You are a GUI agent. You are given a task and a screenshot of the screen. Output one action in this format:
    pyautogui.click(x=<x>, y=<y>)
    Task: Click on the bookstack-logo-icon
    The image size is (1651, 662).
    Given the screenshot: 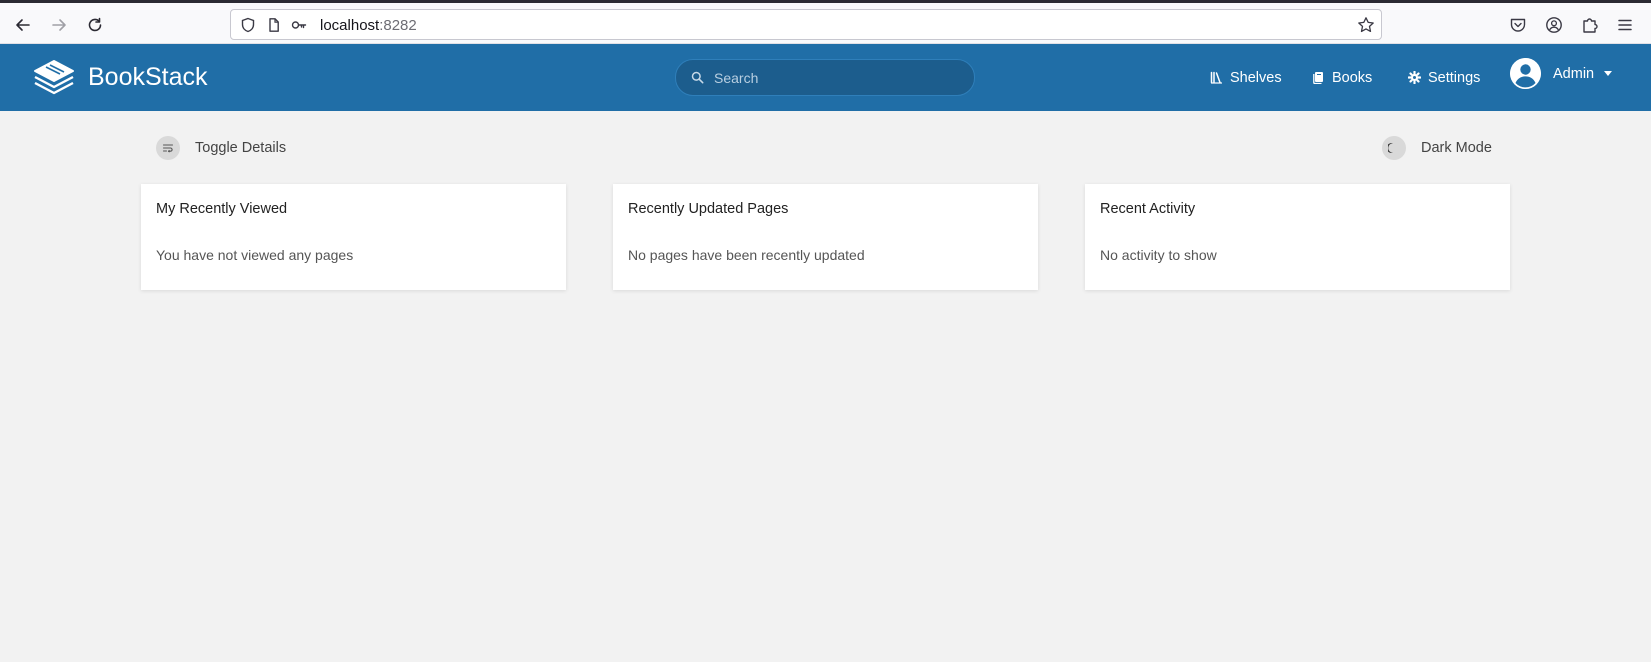 What is the action you would take?
    pyautogui.click(x=54, y=77)
    